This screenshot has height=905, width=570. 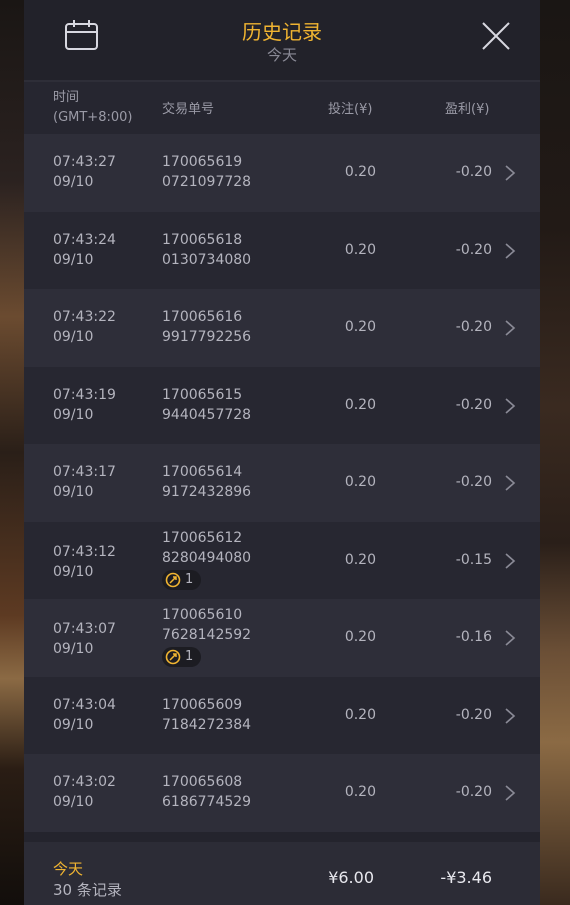 What do you see at coordinates (84, 250) in the screenshot?
I see `row-time: 07:43:24 09/10` at bounding box center [84, 250].